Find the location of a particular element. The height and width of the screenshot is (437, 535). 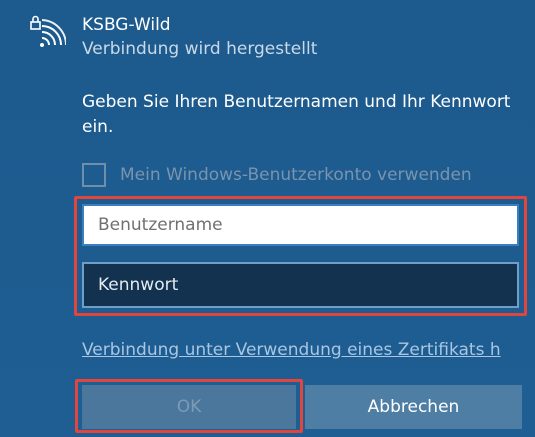

password-field: Kennwort is located at coordinates (300, 285).